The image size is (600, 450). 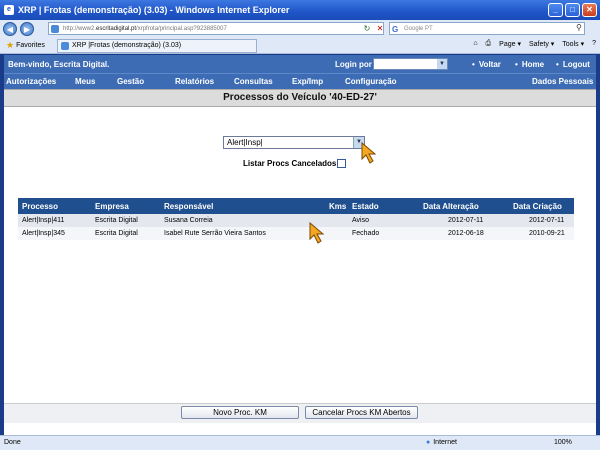 I want to click on login-label: Login por, so click(x=353, y=64).